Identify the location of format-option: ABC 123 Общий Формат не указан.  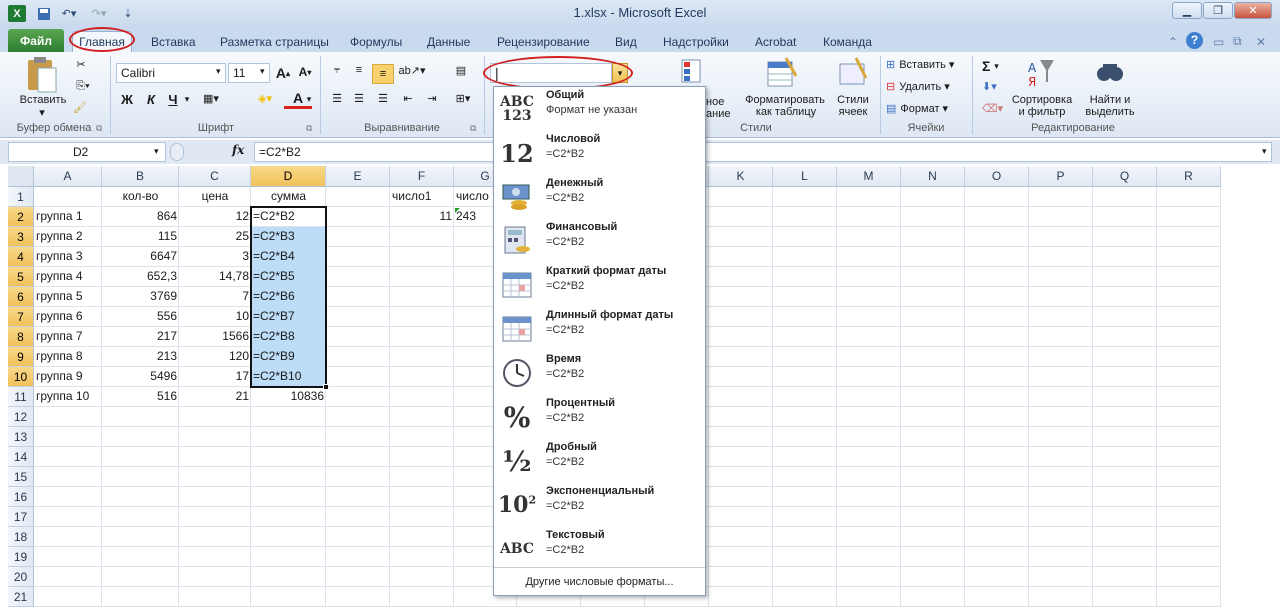
(599, 109).